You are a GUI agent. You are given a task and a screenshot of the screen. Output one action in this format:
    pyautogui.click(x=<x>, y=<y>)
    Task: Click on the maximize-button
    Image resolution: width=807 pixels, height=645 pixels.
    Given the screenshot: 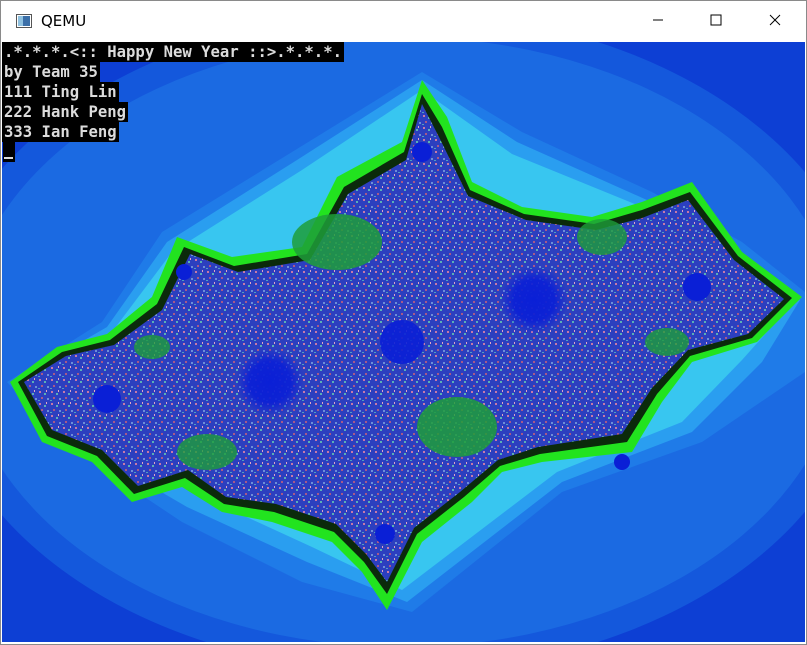 What is the action you would take?
    pyautogui.click(x=716, y=21)
    